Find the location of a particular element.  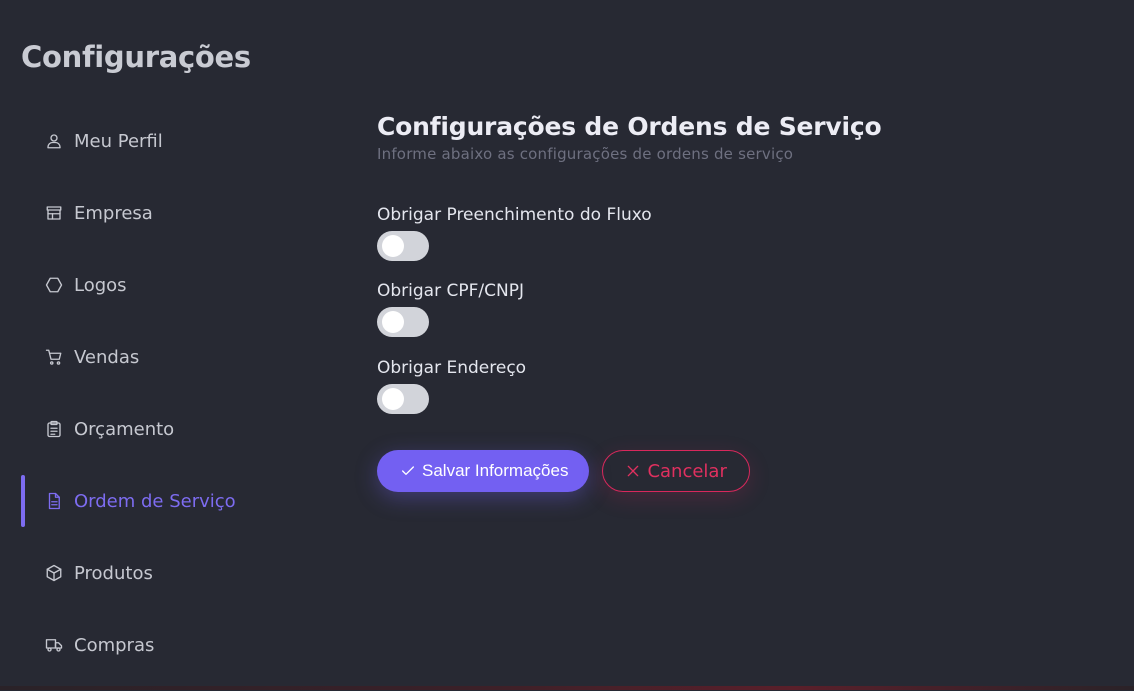

truck-icon is located at coordinates (54, 645).